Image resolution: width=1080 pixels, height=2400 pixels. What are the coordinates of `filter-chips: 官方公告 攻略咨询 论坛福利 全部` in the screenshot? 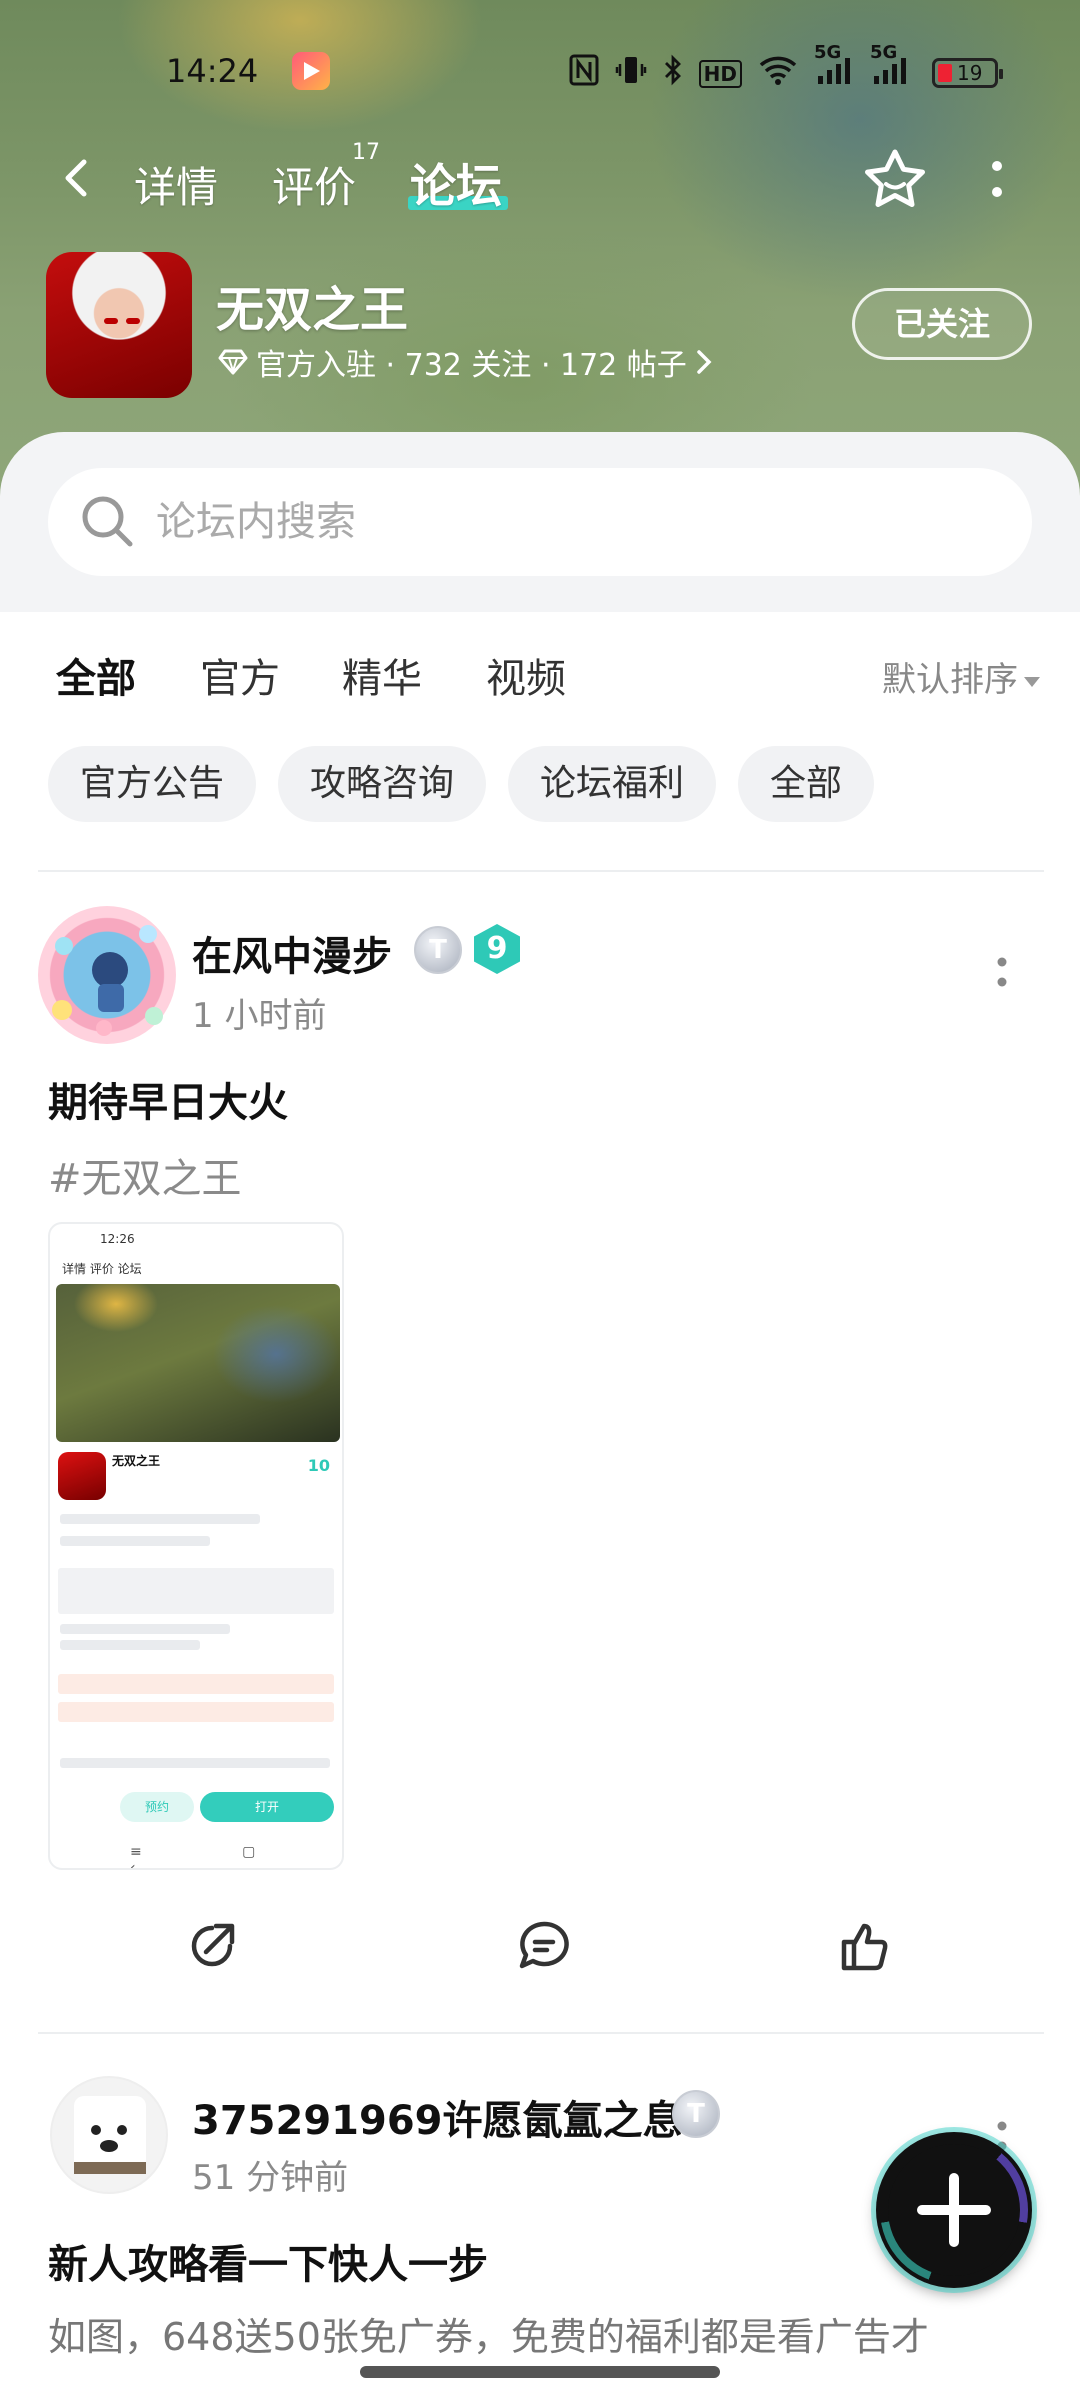 It's located at (461, 784).